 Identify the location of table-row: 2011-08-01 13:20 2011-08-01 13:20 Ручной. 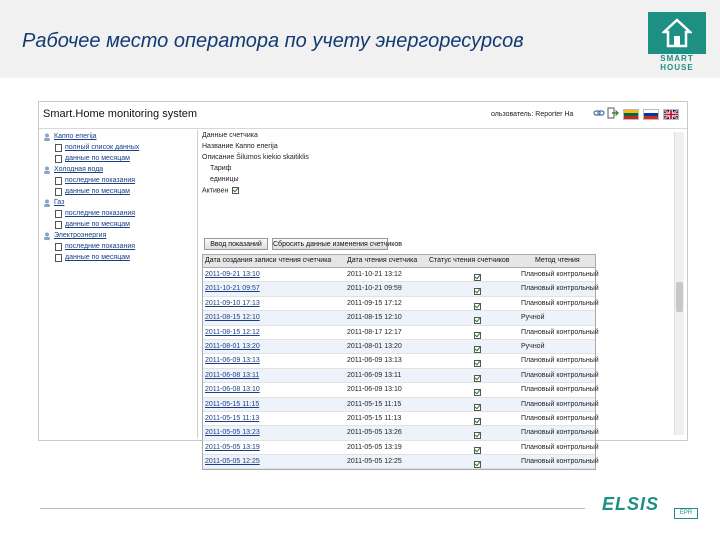
(399, 347).